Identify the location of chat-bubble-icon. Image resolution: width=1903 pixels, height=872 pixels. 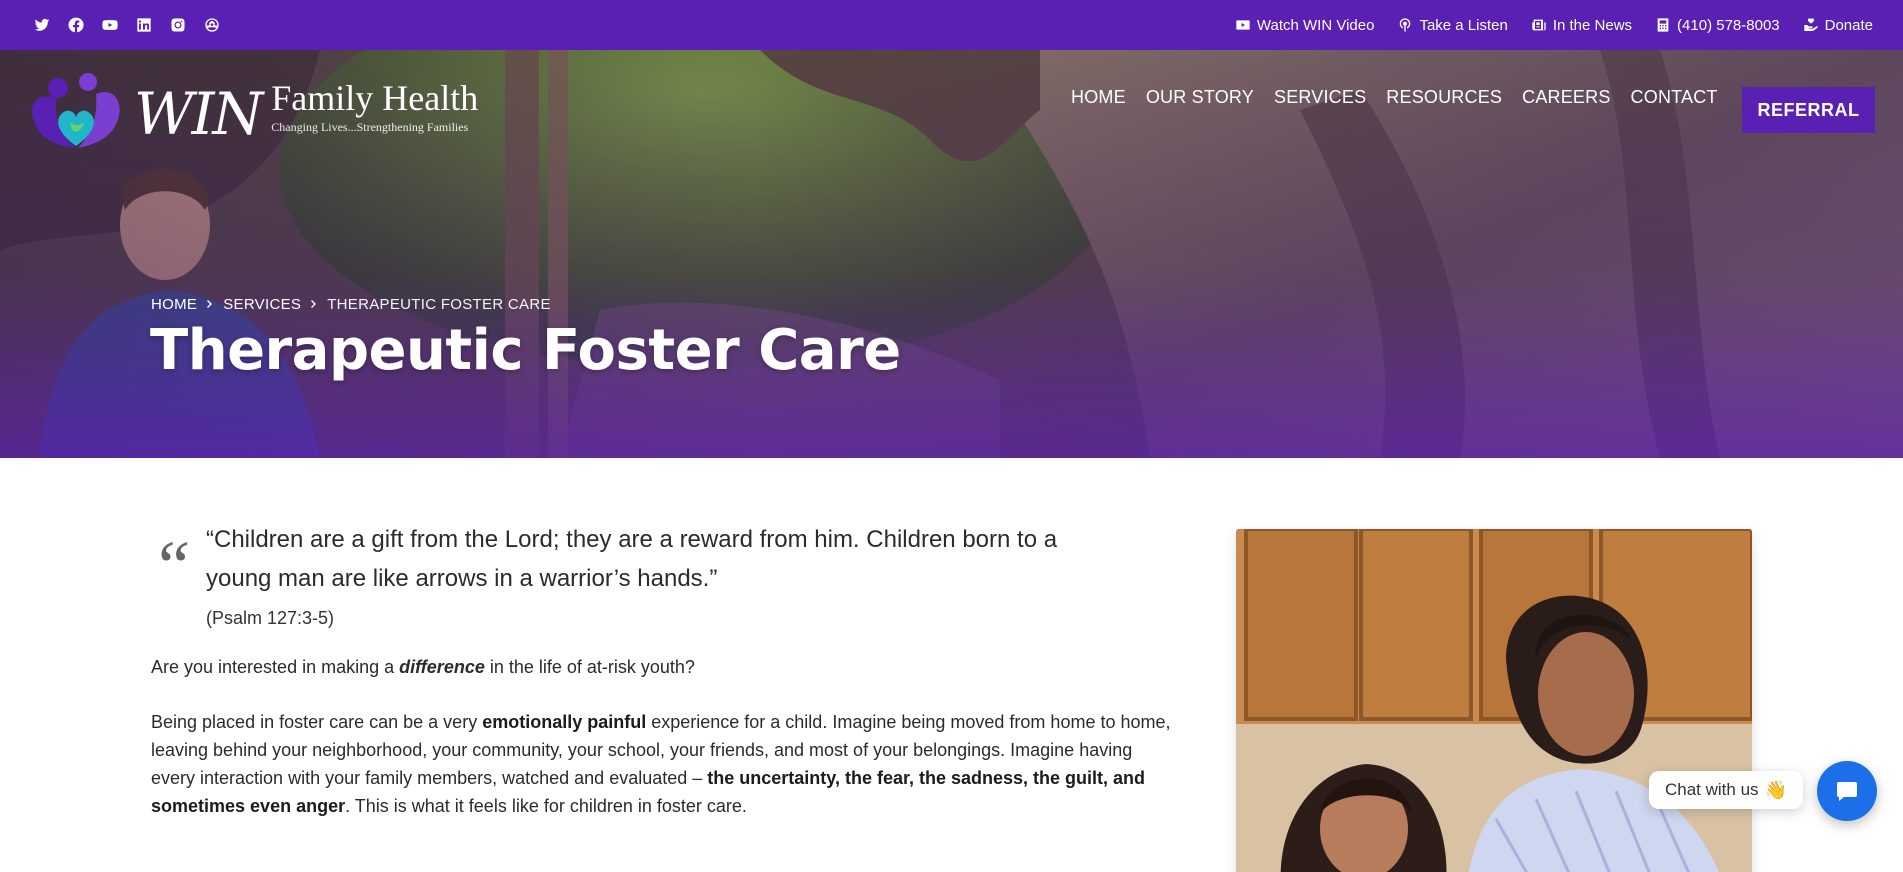
(1847, 791).